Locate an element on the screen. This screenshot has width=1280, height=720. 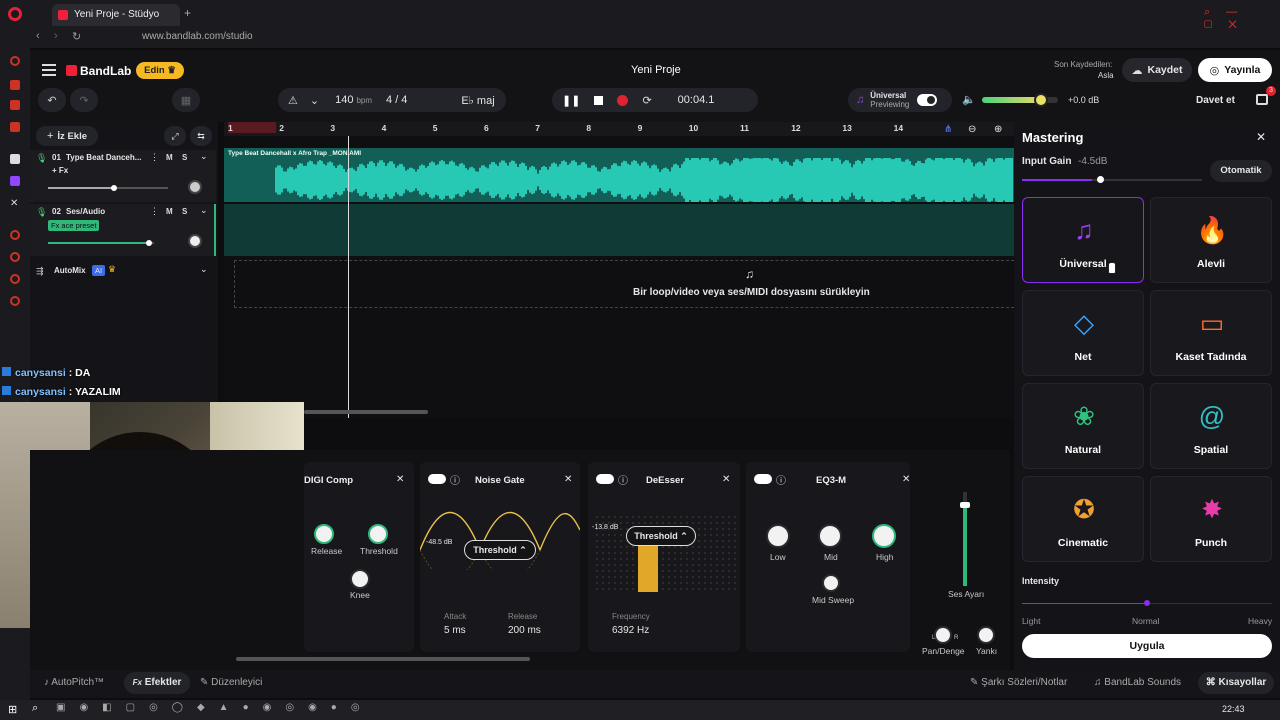
automation-icon: ⤢ is located at coordinates (175, 136).